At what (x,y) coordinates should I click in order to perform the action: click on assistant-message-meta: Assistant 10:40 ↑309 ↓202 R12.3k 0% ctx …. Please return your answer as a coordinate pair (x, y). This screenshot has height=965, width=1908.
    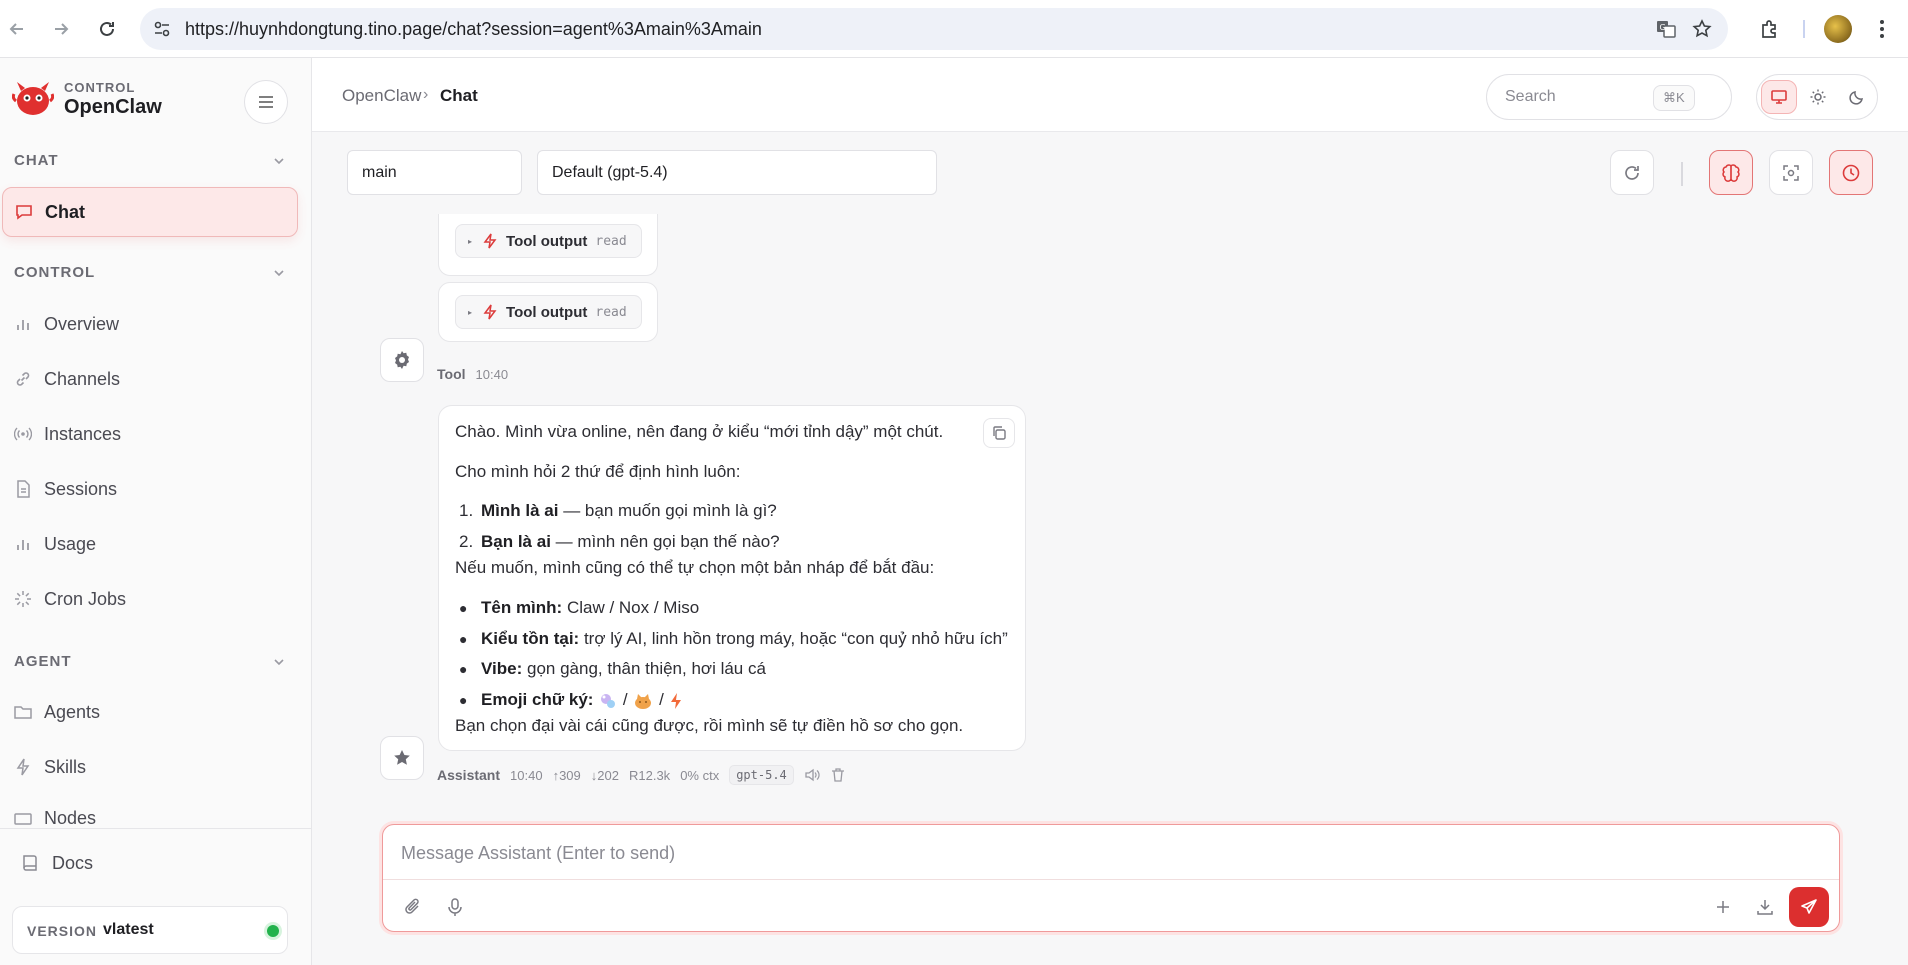
    Looking at the image, I should click on (641, 775).